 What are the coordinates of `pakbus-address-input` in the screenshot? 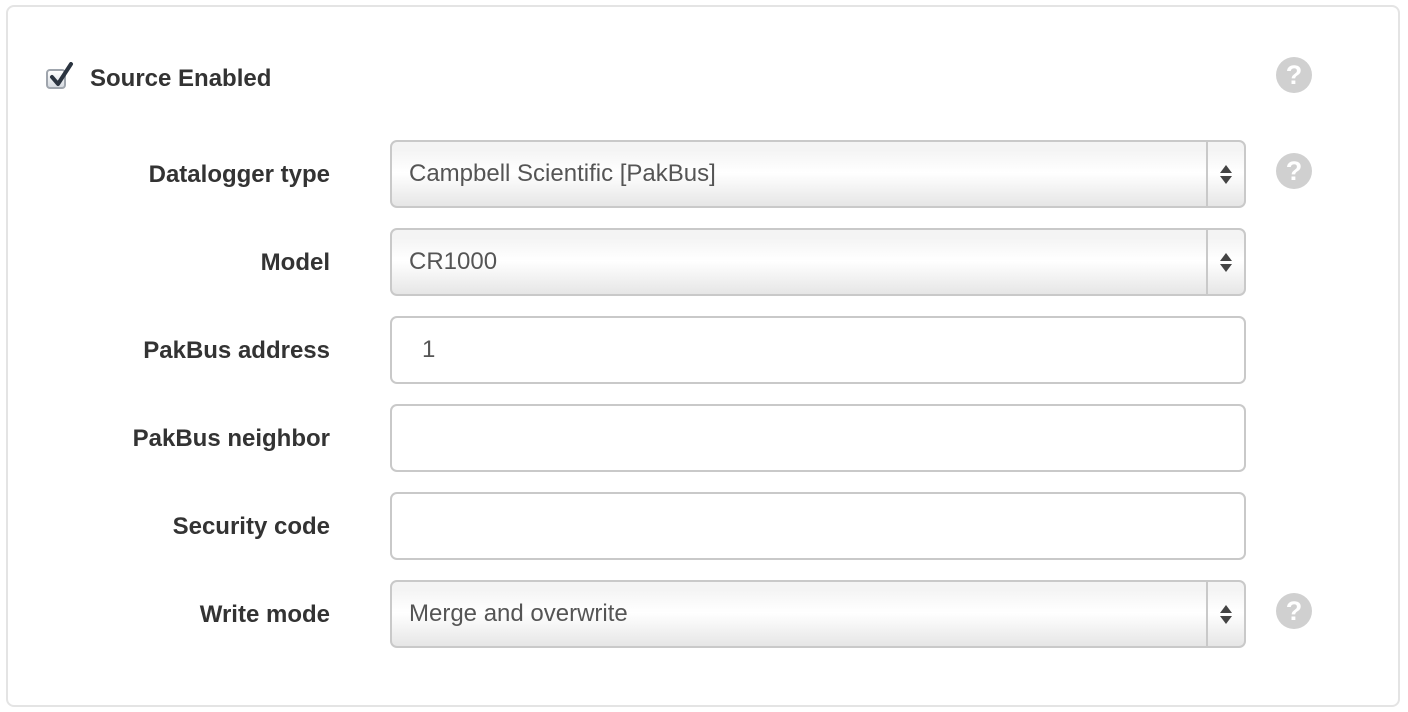 It's located at (818, 350).